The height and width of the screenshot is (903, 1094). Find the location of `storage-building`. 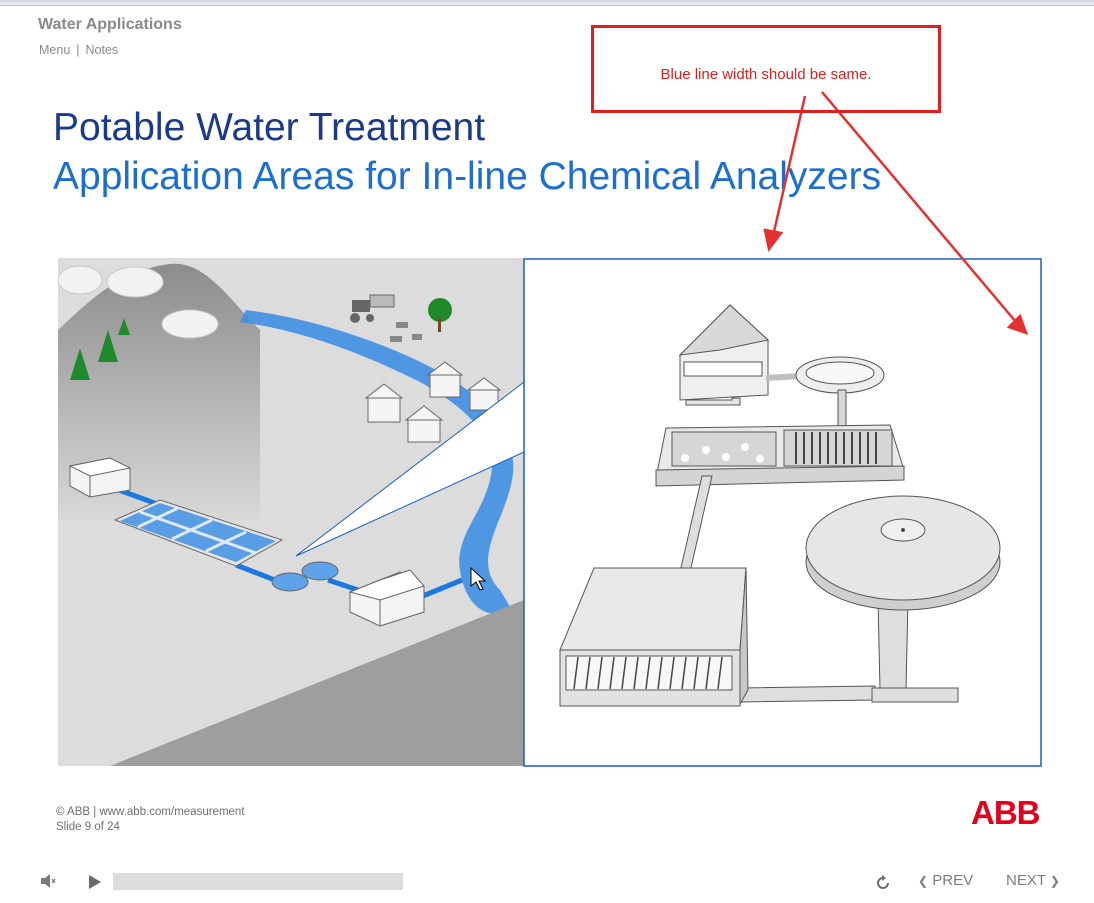

storage-building is located at coordinates (654, 637).